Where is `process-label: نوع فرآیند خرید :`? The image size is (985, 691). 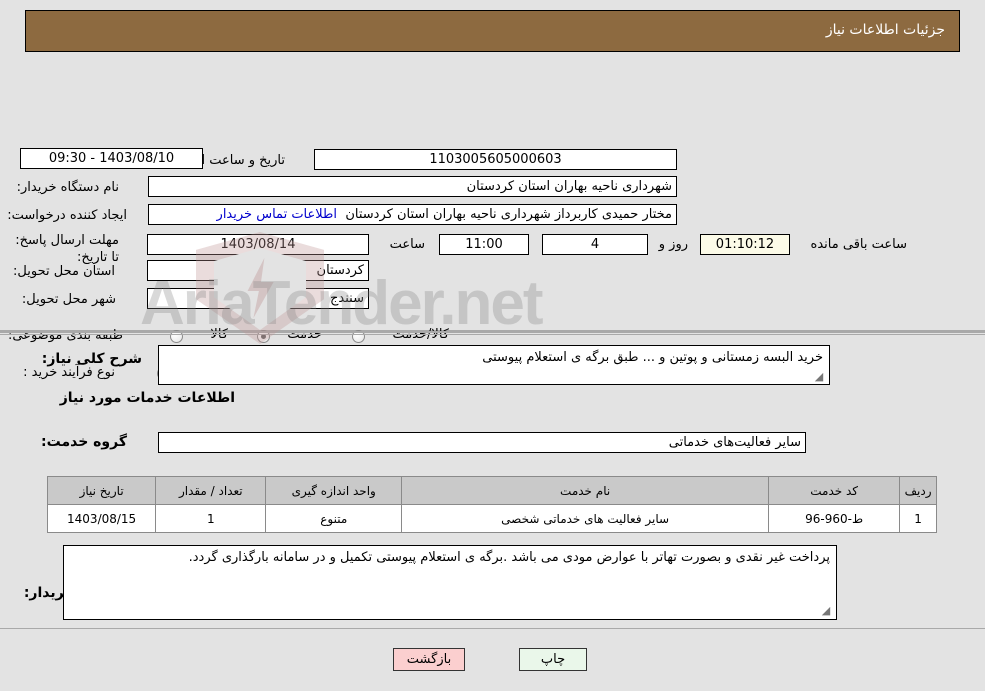 process-label: نوع فرآیند خرید : is located at coordinates (69, 372).